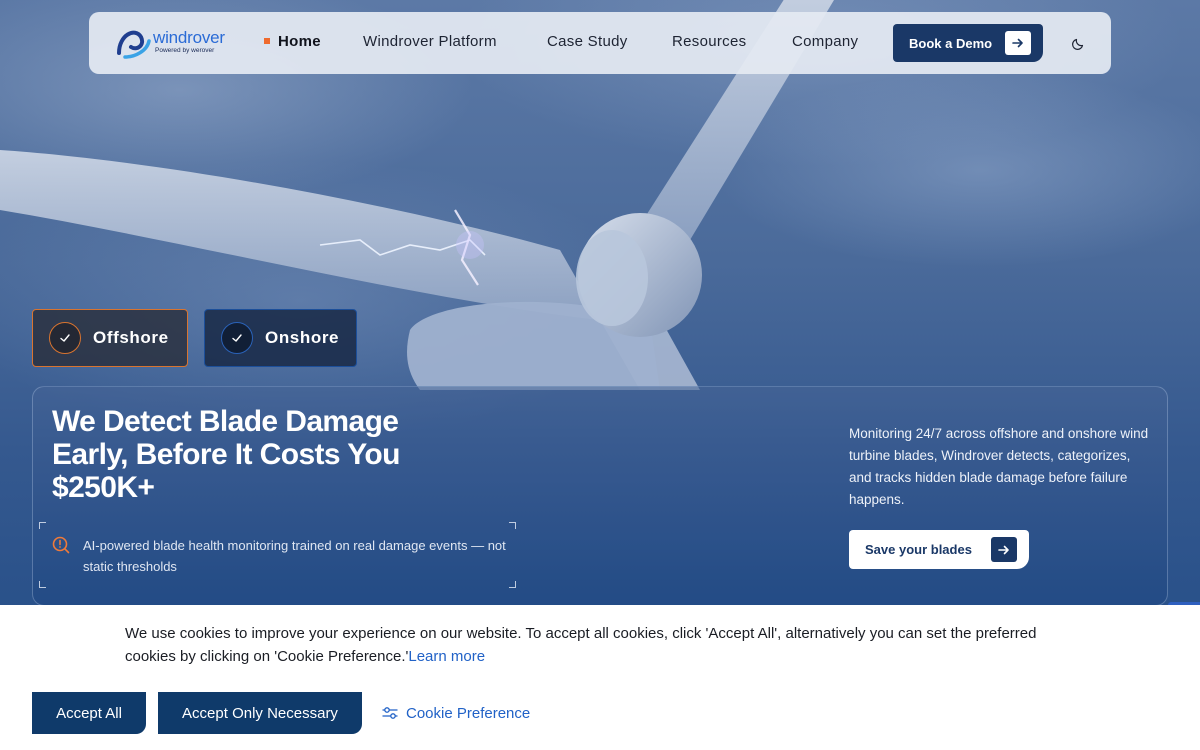 The height and width of the screenshot is (750, 1200). What do you see at coordinates (918, 549) in the screenshot?
I see `save-blades-label: Save your blades` at bounding box center [918, 549].